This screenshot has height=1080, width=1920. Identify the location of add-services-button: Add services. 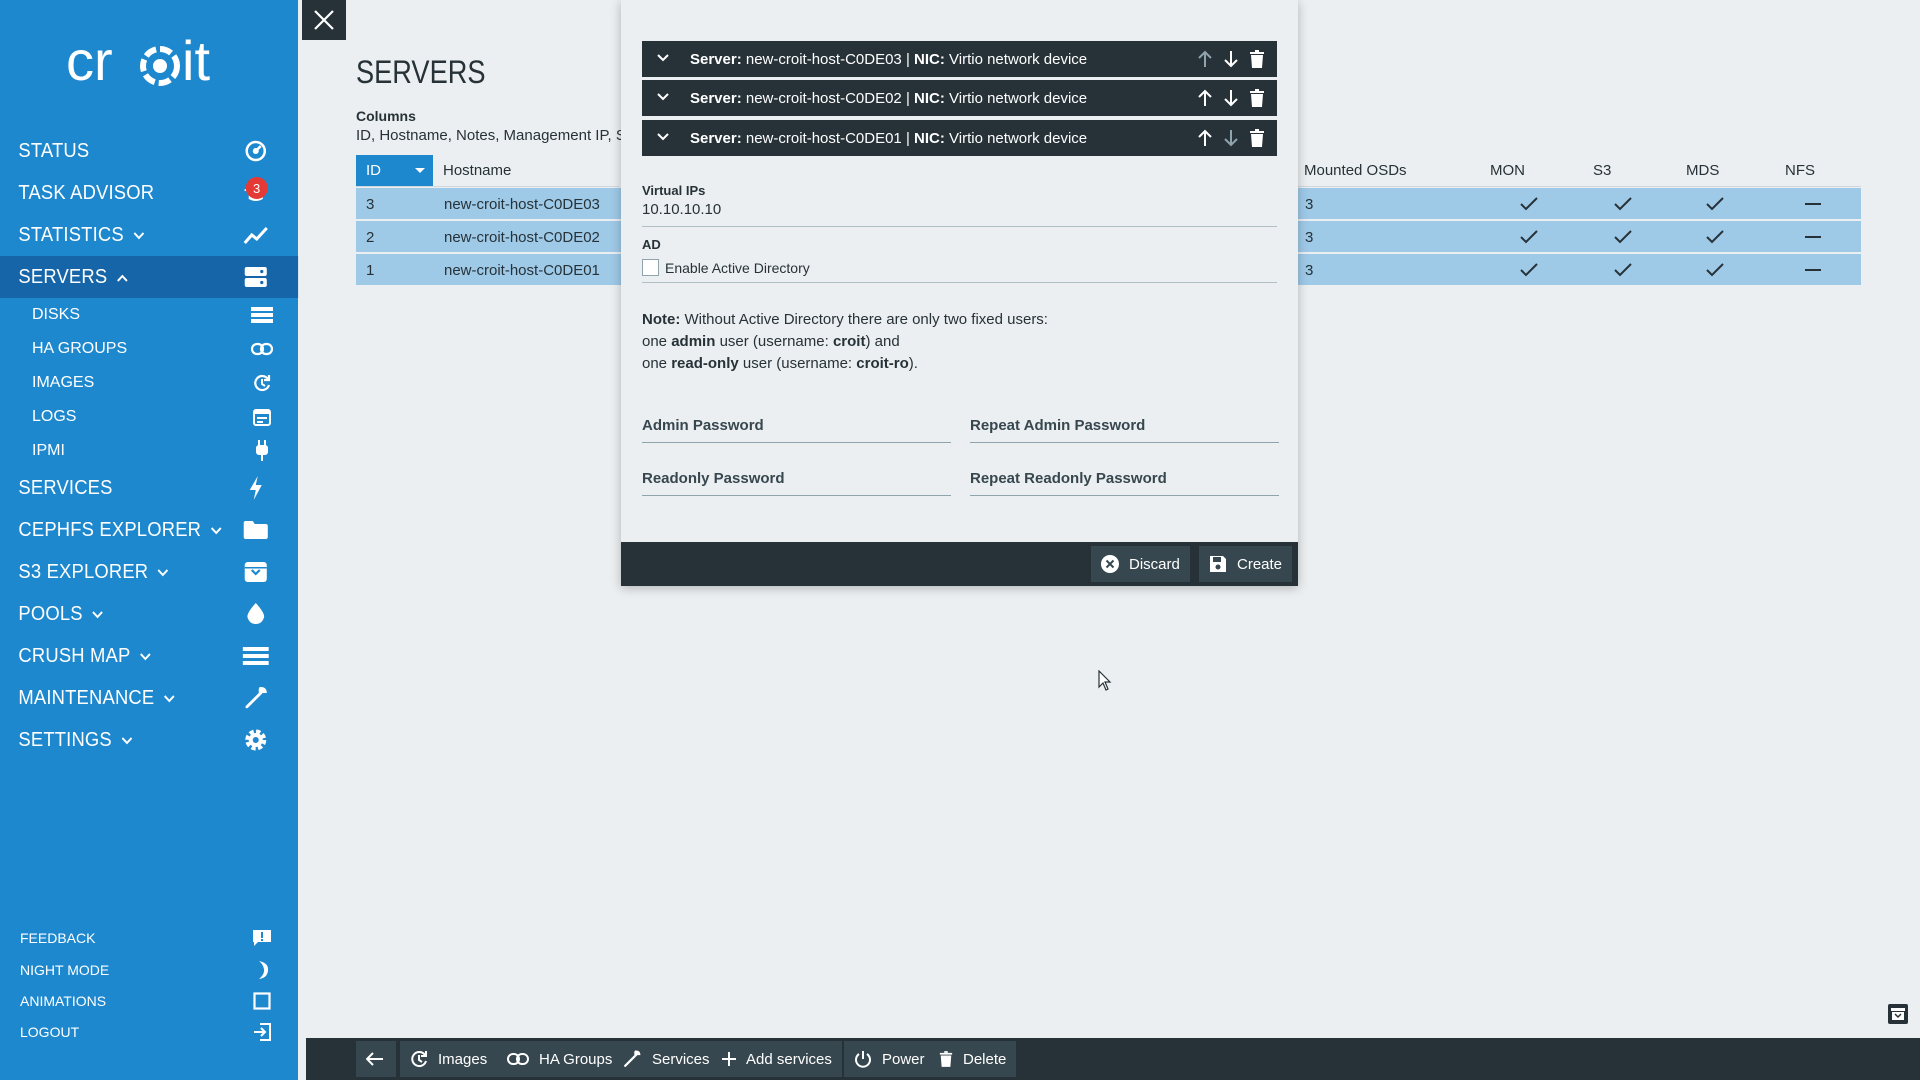
(777, 1059).